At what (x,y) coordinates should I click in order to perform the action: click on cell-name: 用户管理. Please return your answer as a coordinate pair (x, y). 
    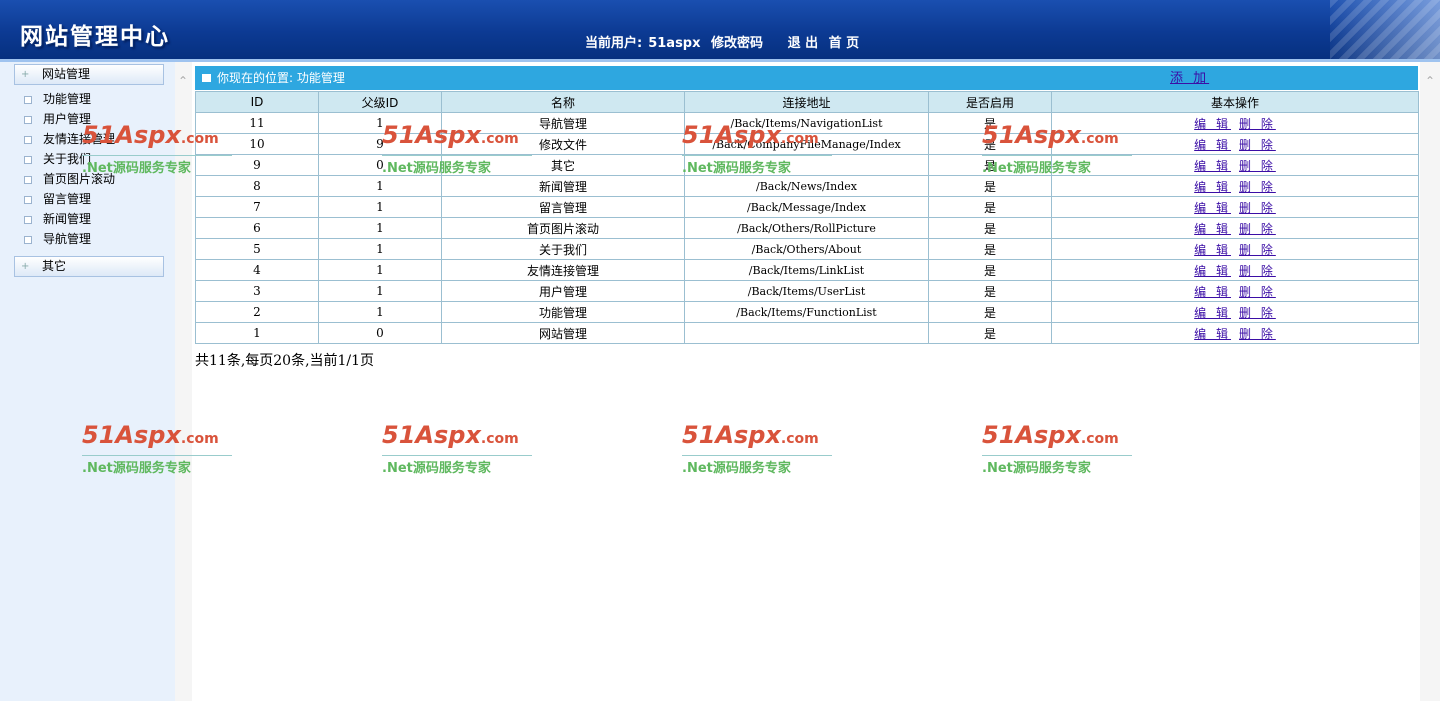
    Looking at the image, I should click on (563, 291).